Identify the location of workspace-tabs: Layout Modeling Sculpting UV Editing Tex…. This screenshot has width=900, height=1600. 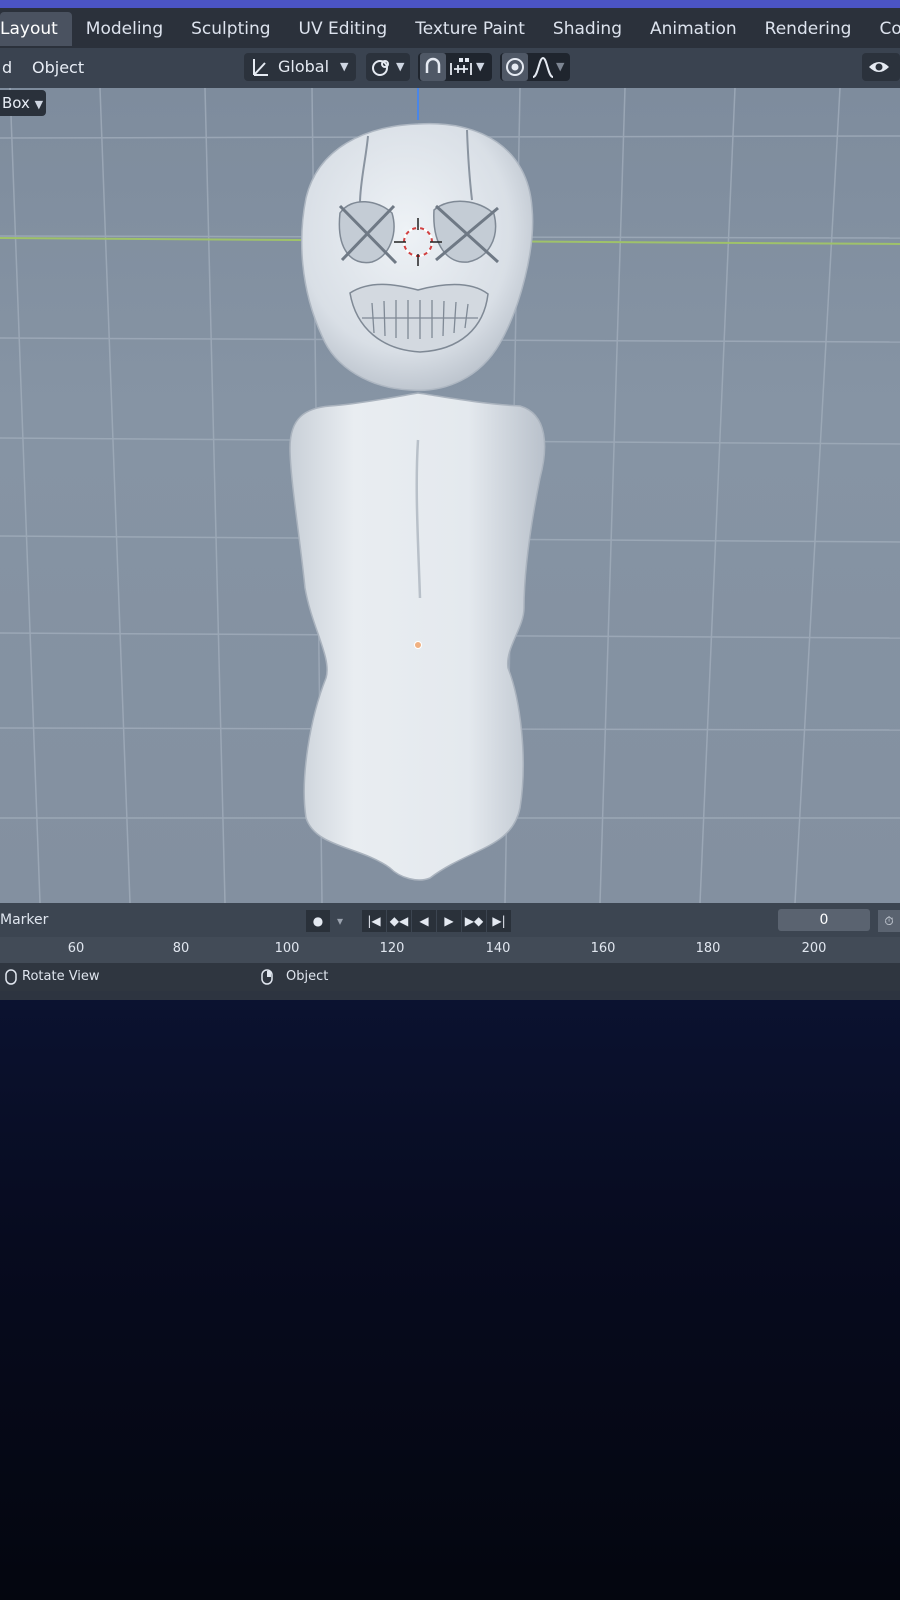
(450, 29).